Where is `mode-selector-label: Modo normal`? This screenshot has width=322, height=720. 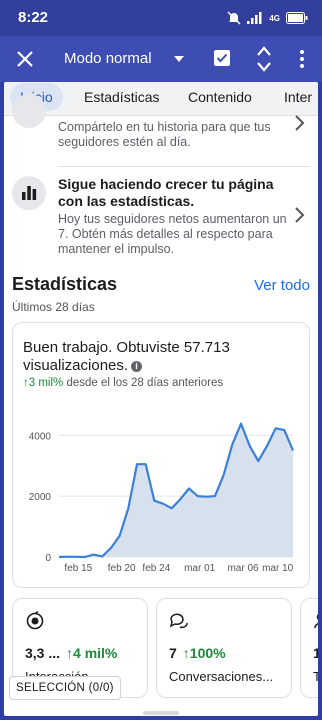
mode-selector-label: Modo normal is located at coordinates (108, 58).